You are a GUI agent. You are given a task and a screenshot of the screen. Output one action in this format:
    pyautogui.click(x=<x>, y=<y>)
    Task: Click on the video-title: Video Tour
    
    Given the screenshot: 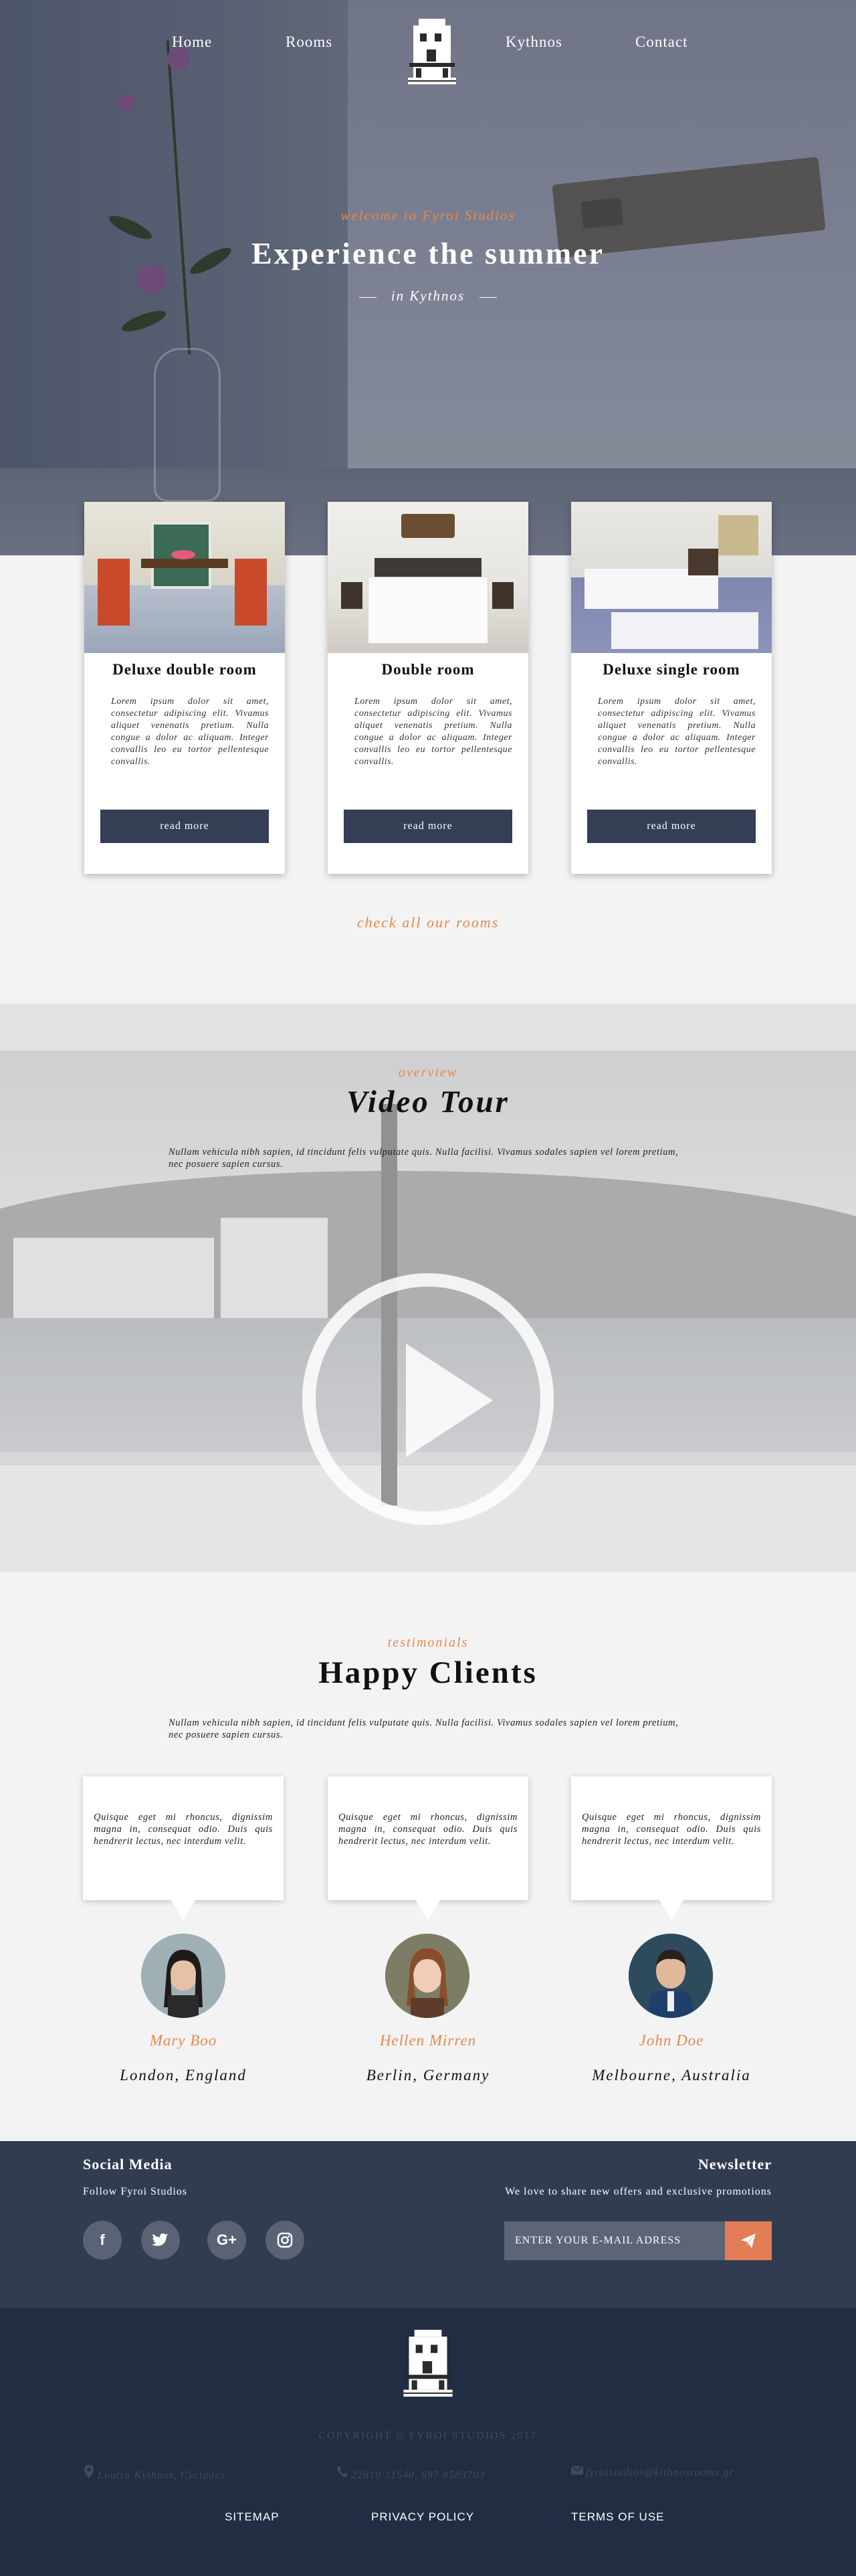 What is the action you would take?
    pyautogui.click(x=428, y=1102)
    